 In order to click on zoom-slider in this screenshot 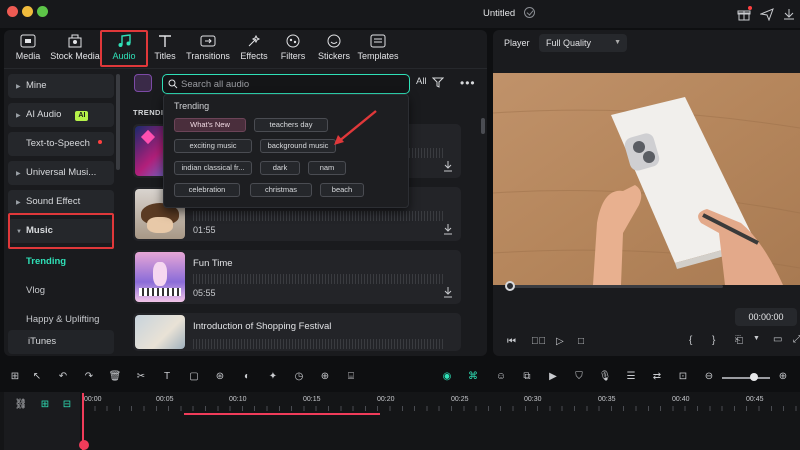, I will do `click(746, 378)`.